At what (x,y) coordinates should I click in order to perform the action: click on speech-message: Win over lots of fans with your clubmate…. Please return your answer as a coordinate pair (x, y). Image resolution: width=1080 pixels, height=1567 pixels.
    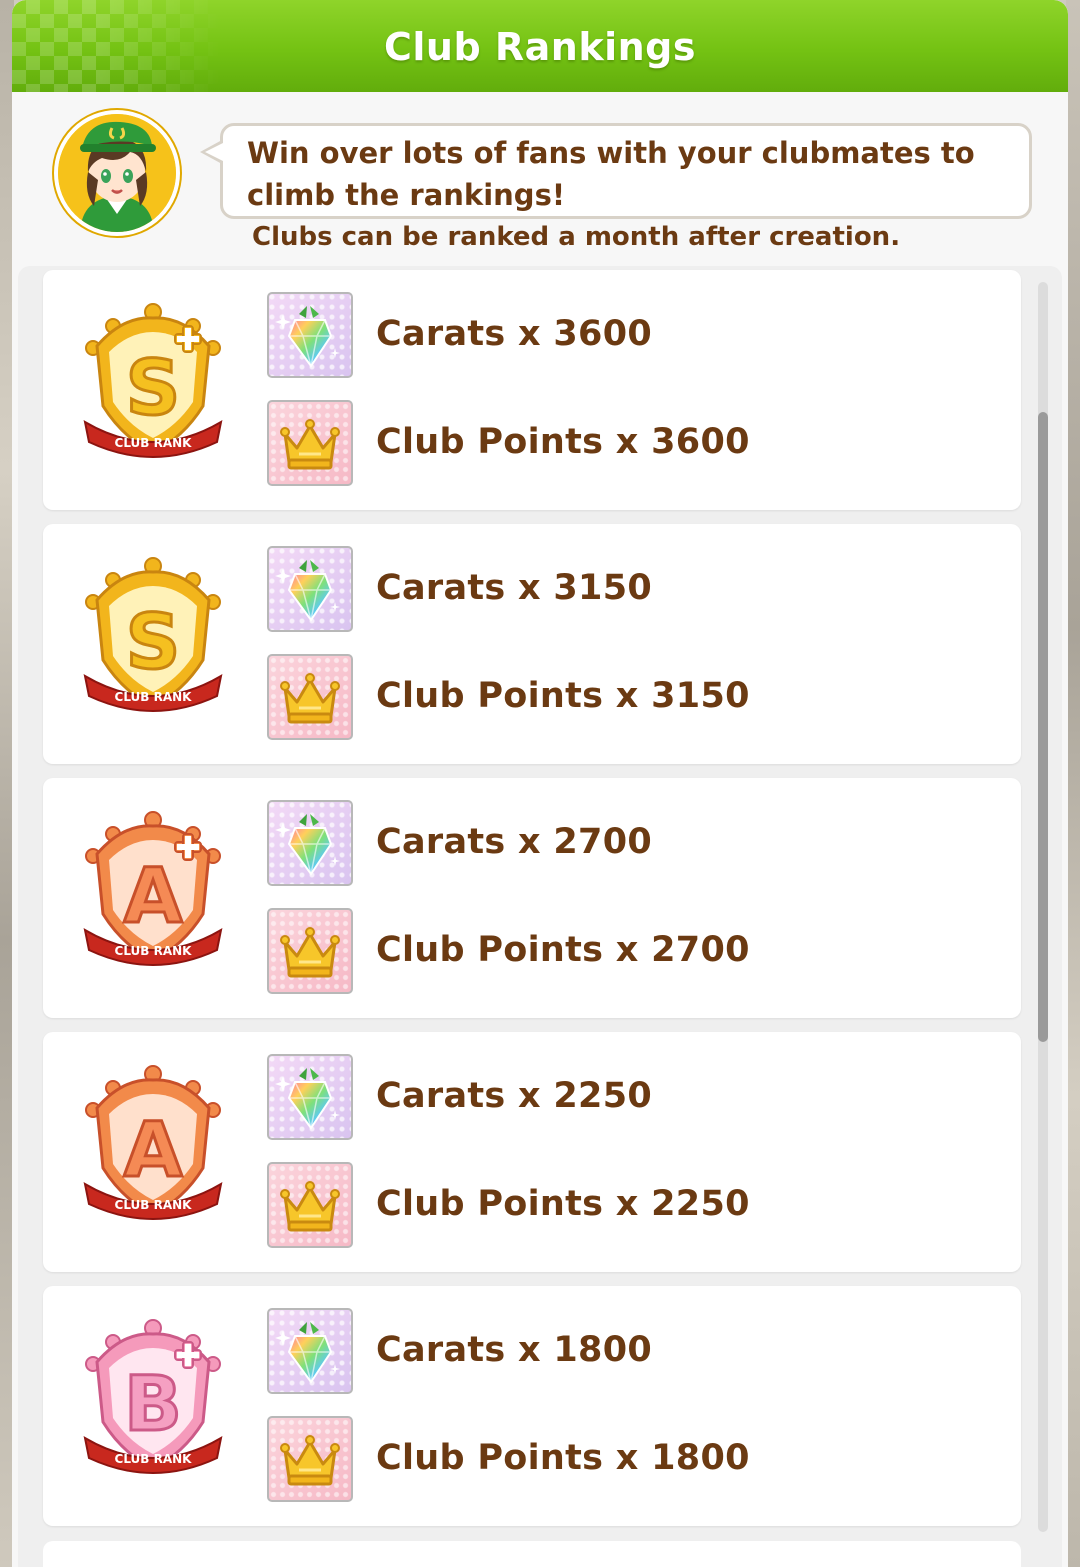
    Looking at the image, I should click on (611, 174).